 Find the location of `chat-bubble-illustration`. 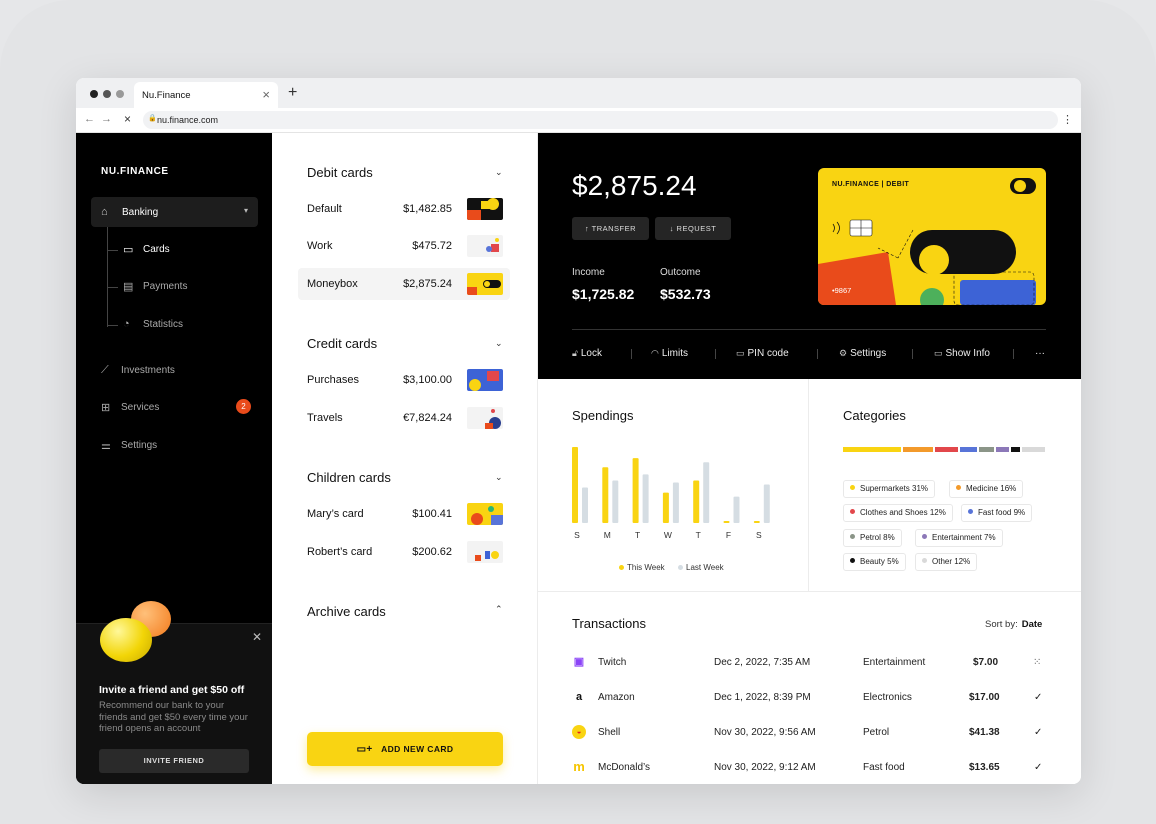

chat-bubble-illustration is located at coordinates (126, 640).